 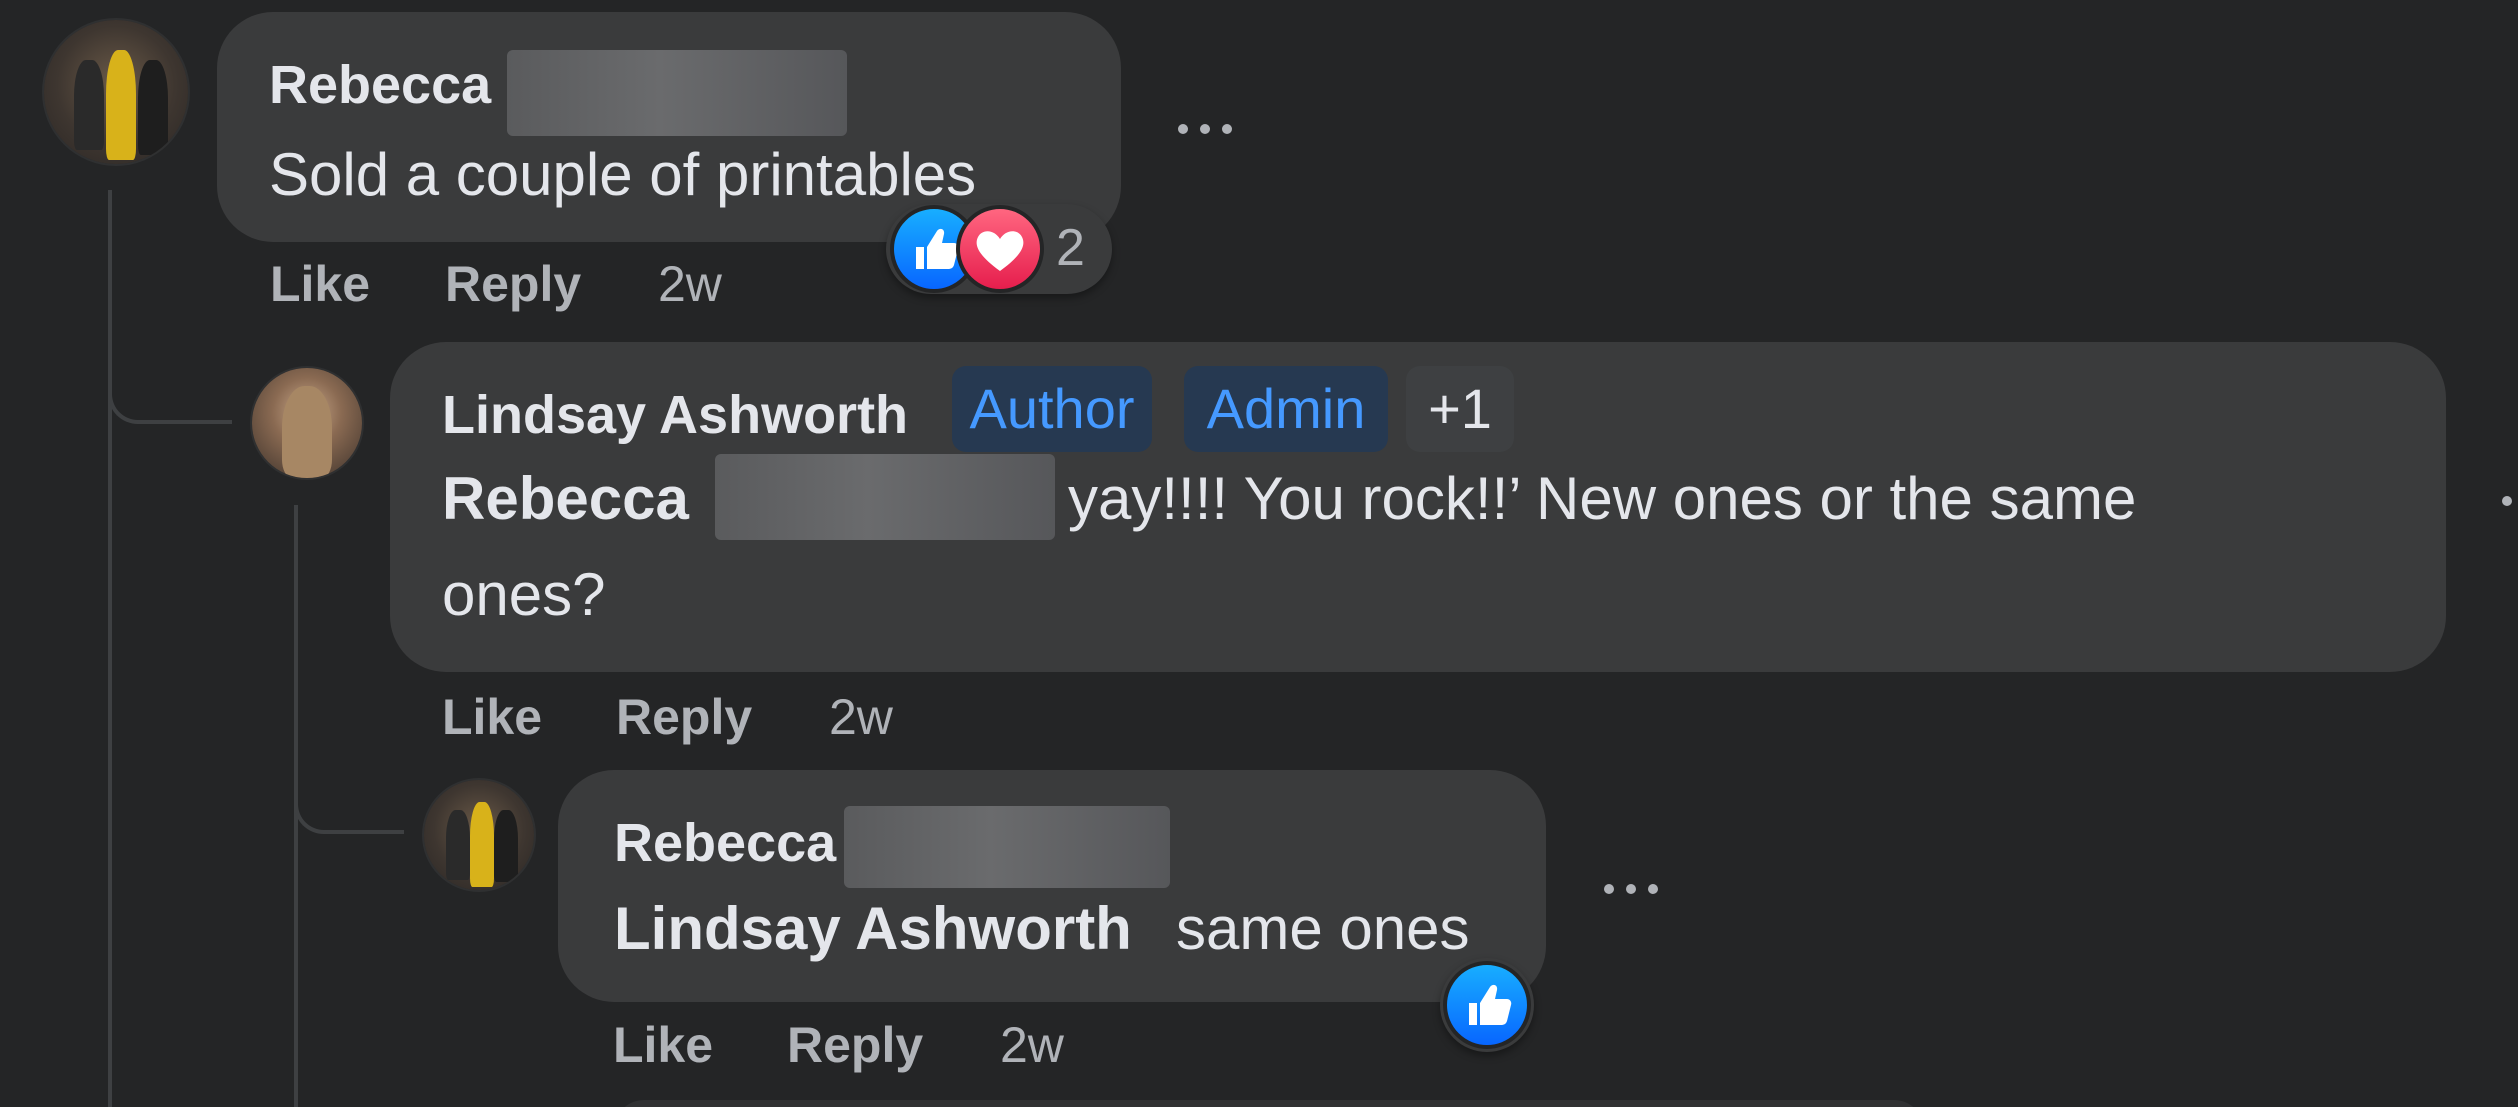 What do you see at coordinates (873, 929) in the screenshot?
I see `mention-link: Lindsay Ashworth` at bounding box center [873, 929].